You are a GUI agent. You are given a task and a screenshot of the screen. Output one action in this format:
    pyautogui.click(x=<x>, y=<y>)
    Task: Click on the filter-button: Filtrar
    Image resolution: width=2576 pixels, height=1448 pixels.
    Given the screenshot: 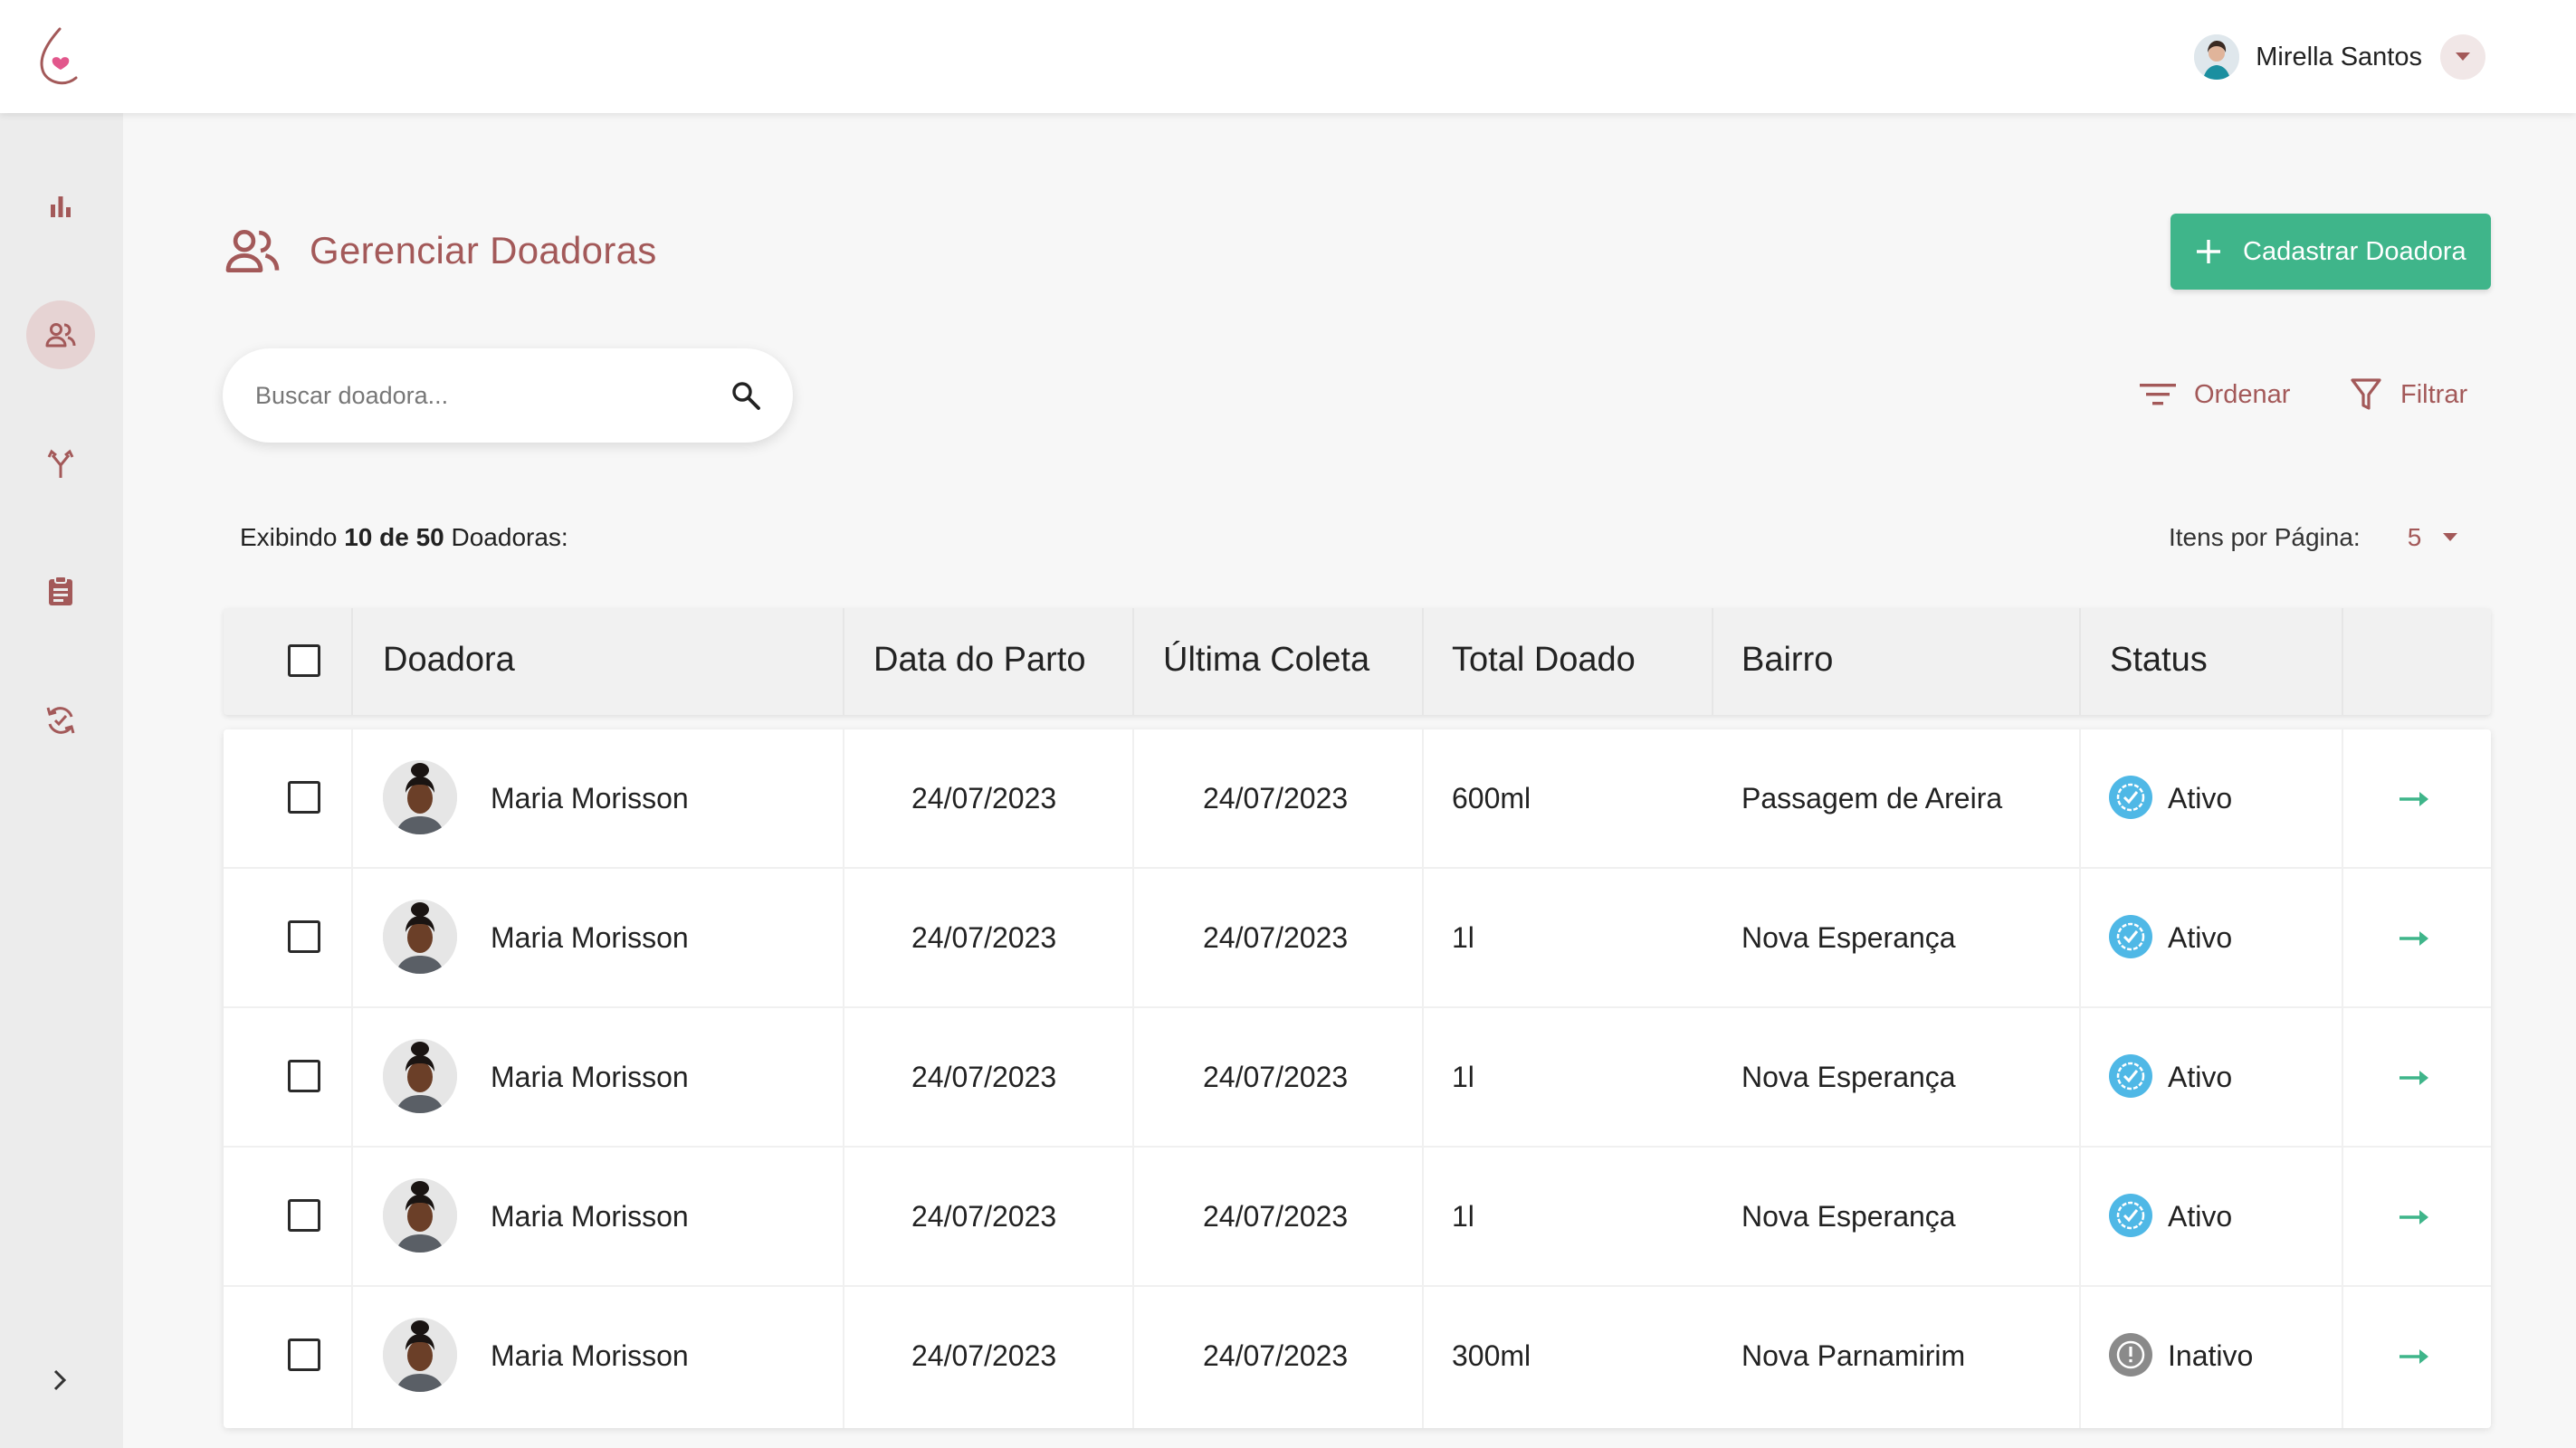 What is the action you would take?
    pyautogui.click(x=2408, y=394)
    